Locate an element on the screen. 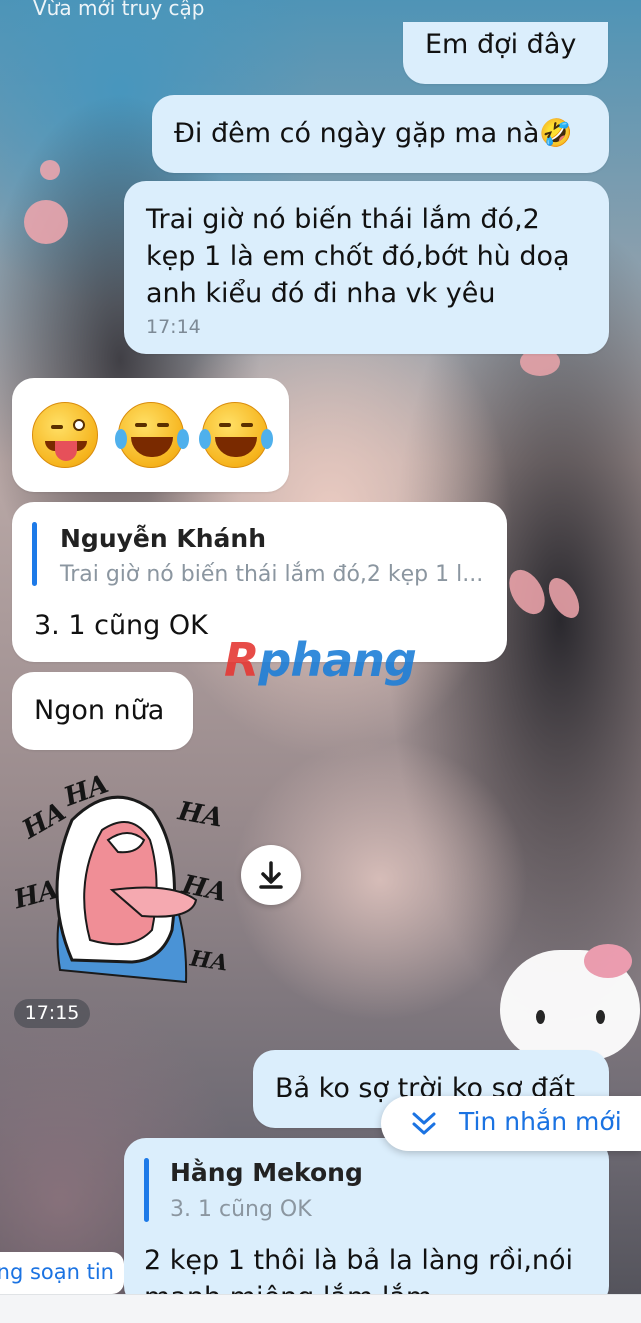 The image size is (641, 1323). typing-indicator-text: ng soạn tin is located at coordinates (57, 1272).